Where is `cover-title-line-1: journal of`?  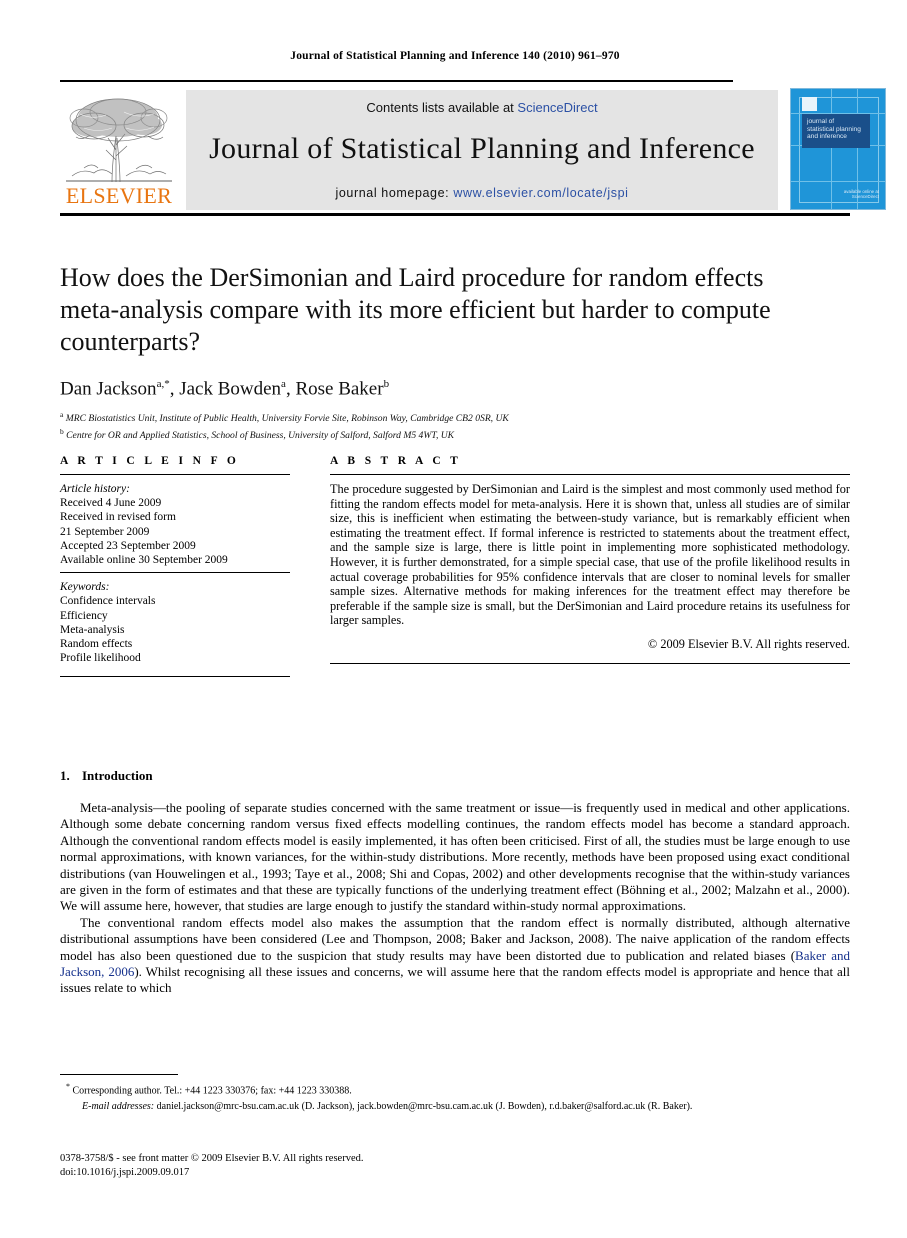
cover-title-line-1: journal of is located at coordinates (821, 121).